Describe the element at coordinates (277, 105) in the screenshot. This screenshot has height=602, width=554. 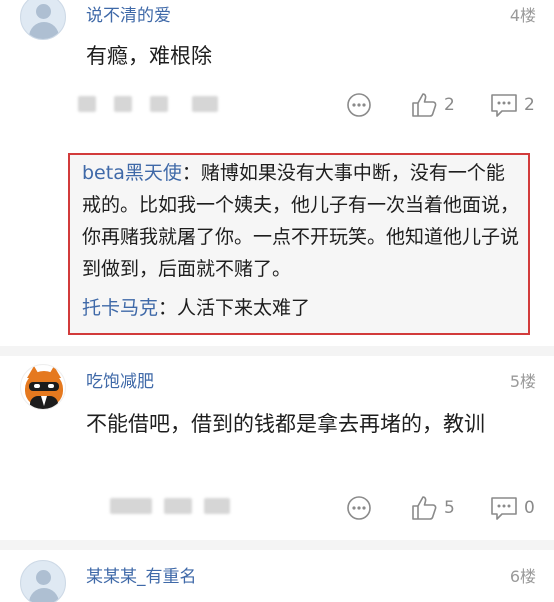
I see `comment-actions: 2 2` at that location.